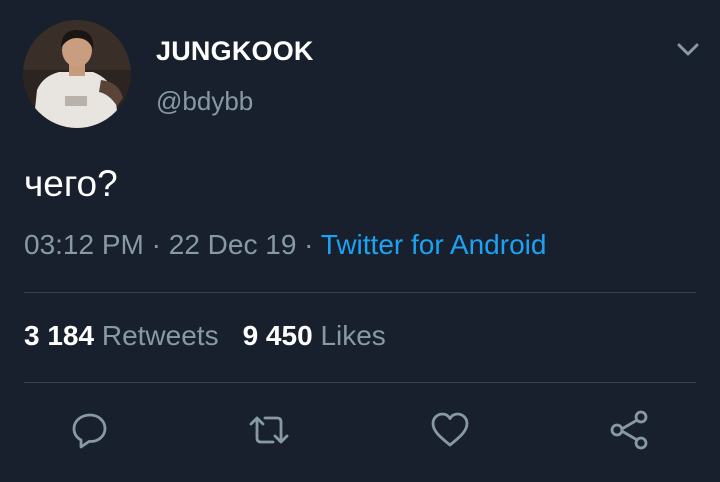 The height and width of the screenshot is (482, 720). What do you see at coordinates (59, 335) in the screenshot?
I see `retweets-count: 3 184` at bounding box center [59, 335].